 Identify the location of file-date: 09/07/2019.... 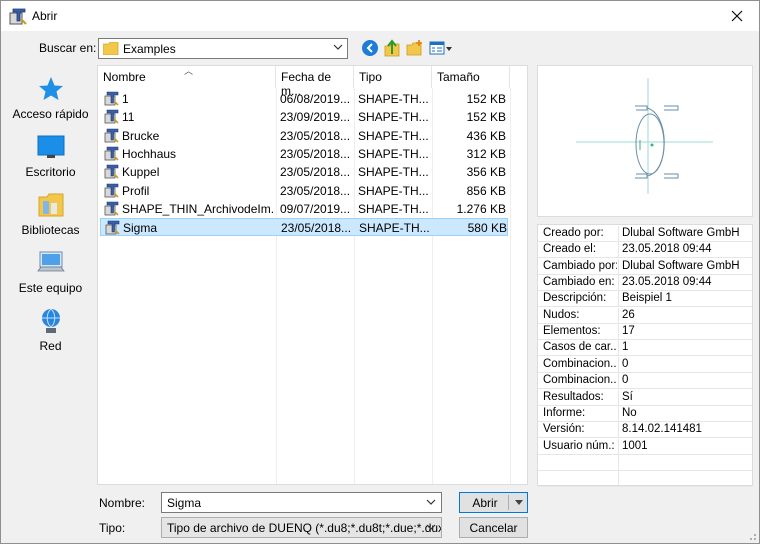
(315, 208).